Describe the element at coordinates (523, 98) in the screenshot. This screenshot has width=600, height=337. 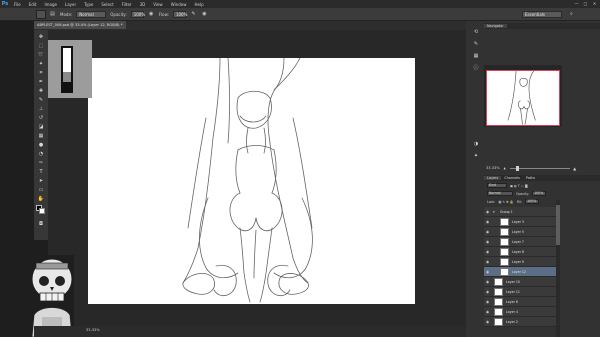
I see `navigator-viewbox` at that location.